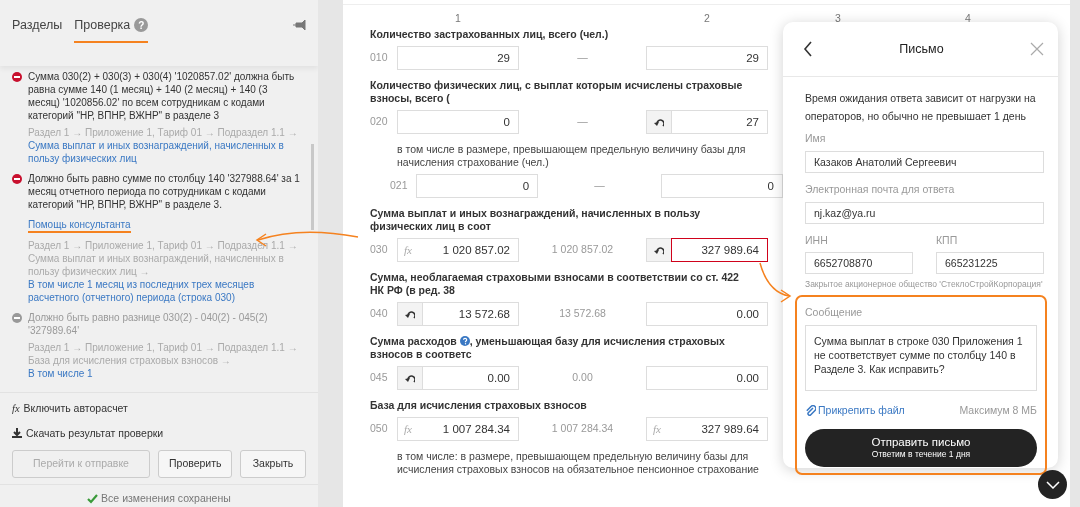  Describe the element at coordinates (880, 189) in the screenshot. I see `field-label: Электронная почта для ответа` at that location.